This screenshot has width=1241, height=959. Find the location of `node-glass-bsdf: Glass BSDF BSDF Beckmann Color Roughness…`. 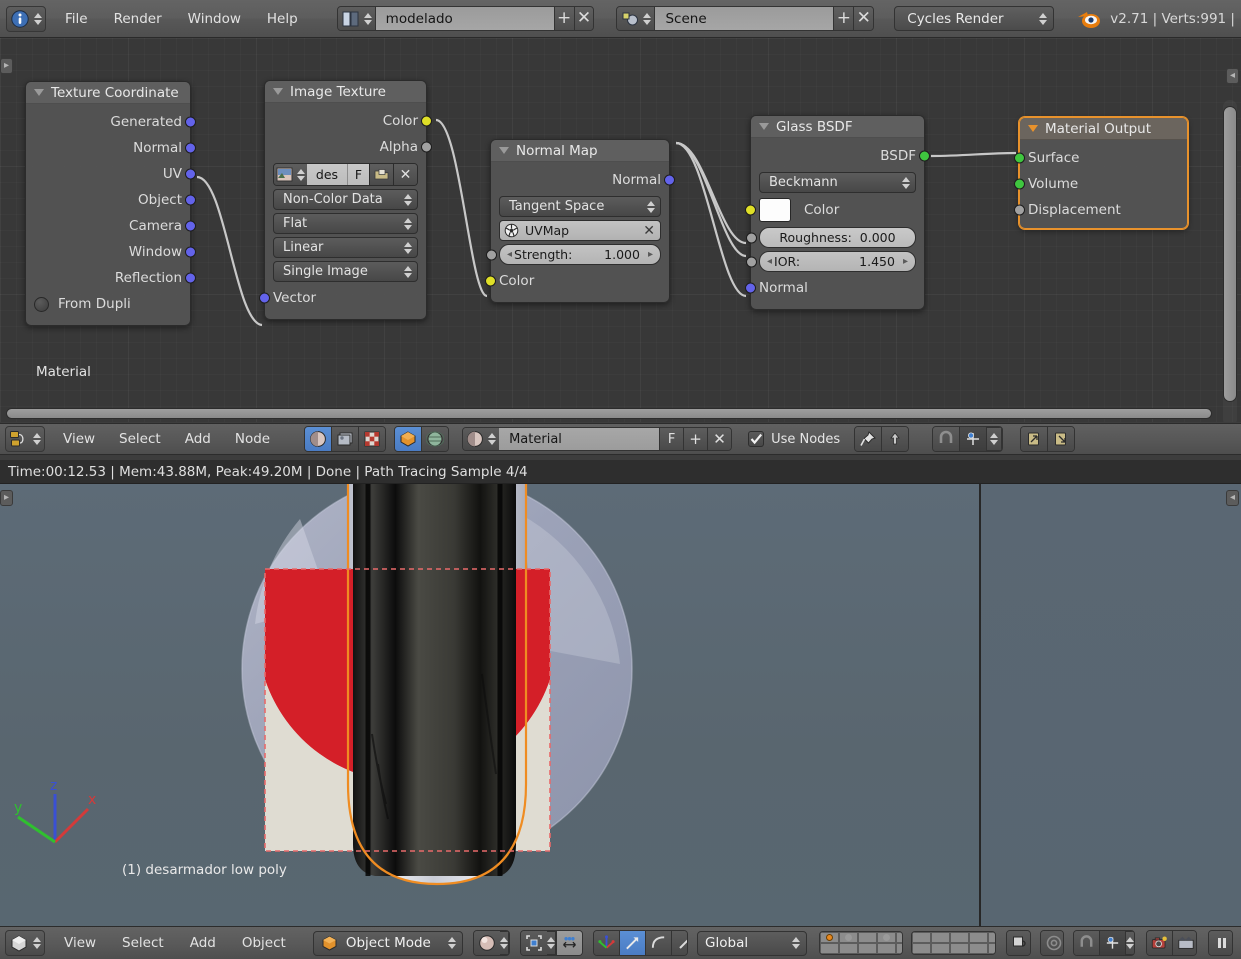

node-glass-bsdf: Glass BSDF BSDF Beckmann Color Roughness… is located at coordinates (837, 212).